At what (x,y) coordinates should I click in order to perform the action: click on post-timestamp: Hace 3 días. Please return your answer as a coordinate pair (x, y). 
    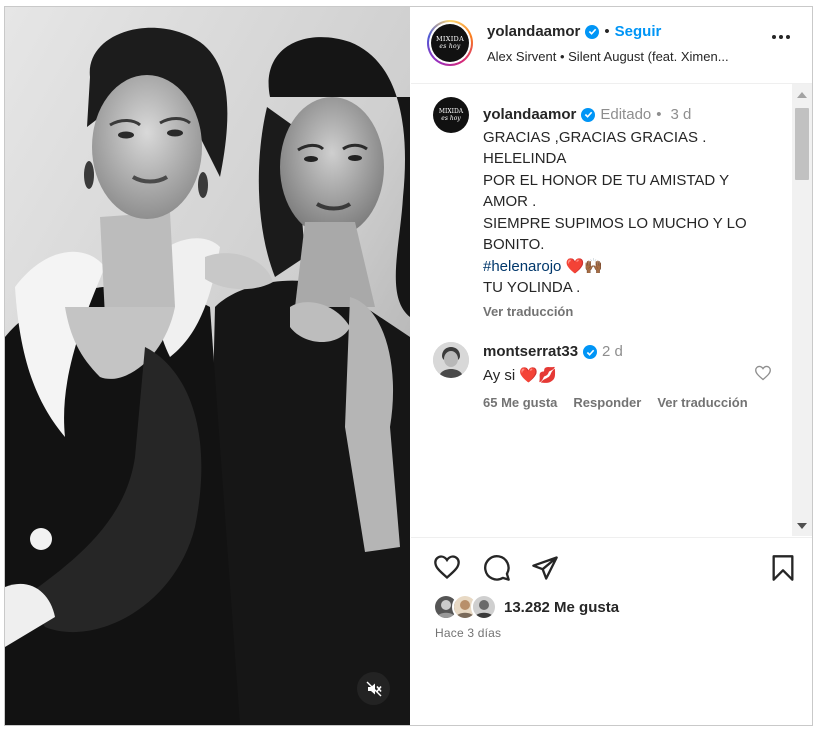
    Looking at the image, I should click on (468, 633).